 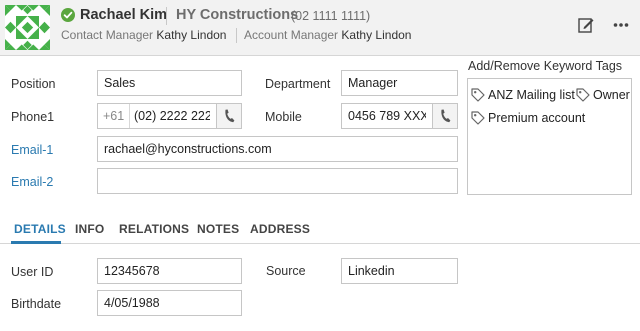 I want to click on mobile-field, so click(x=399, y=116).